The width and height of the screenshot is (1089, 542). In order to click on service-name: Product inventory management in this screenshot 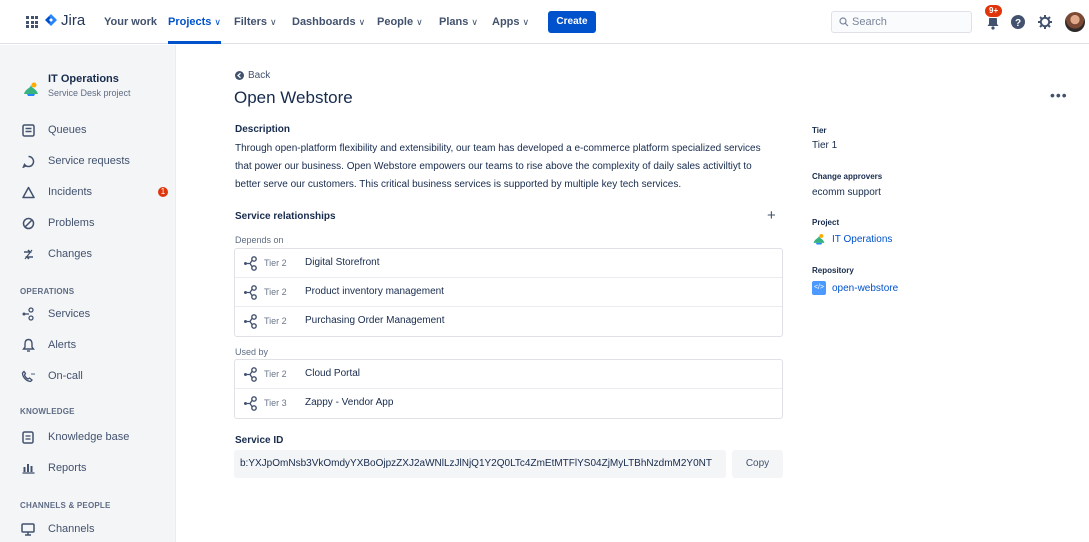, I will do `click(374, 291)`.